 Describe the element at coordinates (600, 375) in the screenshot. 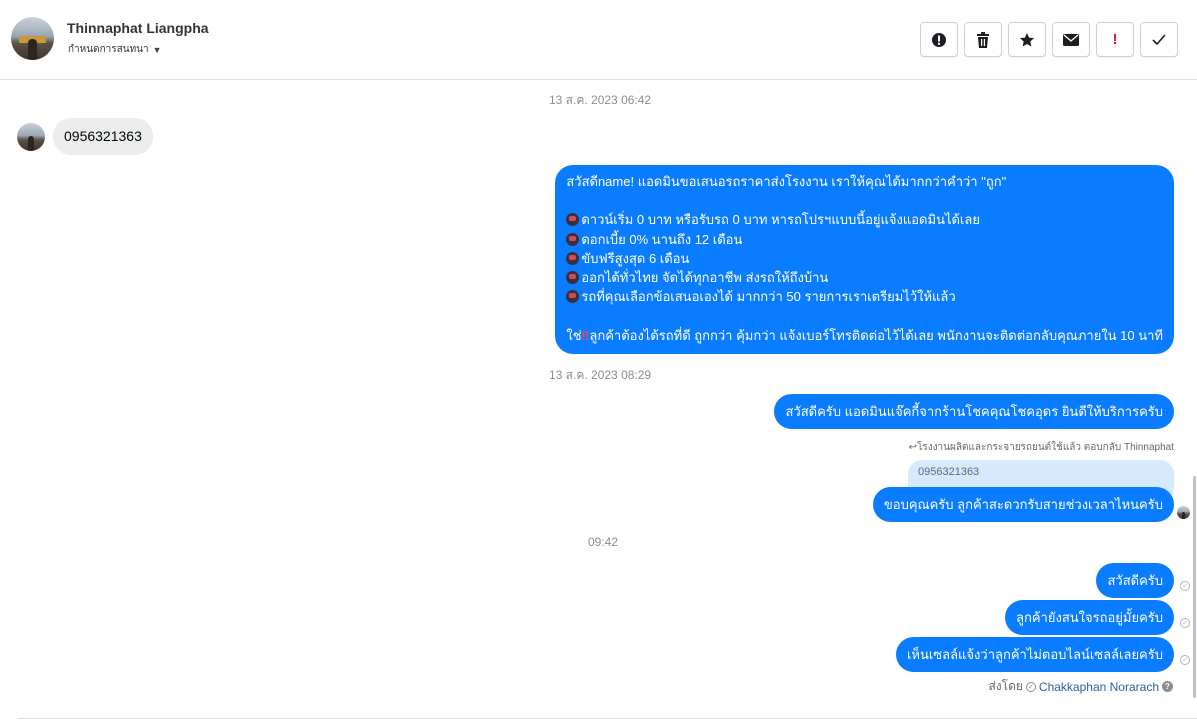

I see `timestamp: 13 ส.ค. 2023 08:29` at that location.